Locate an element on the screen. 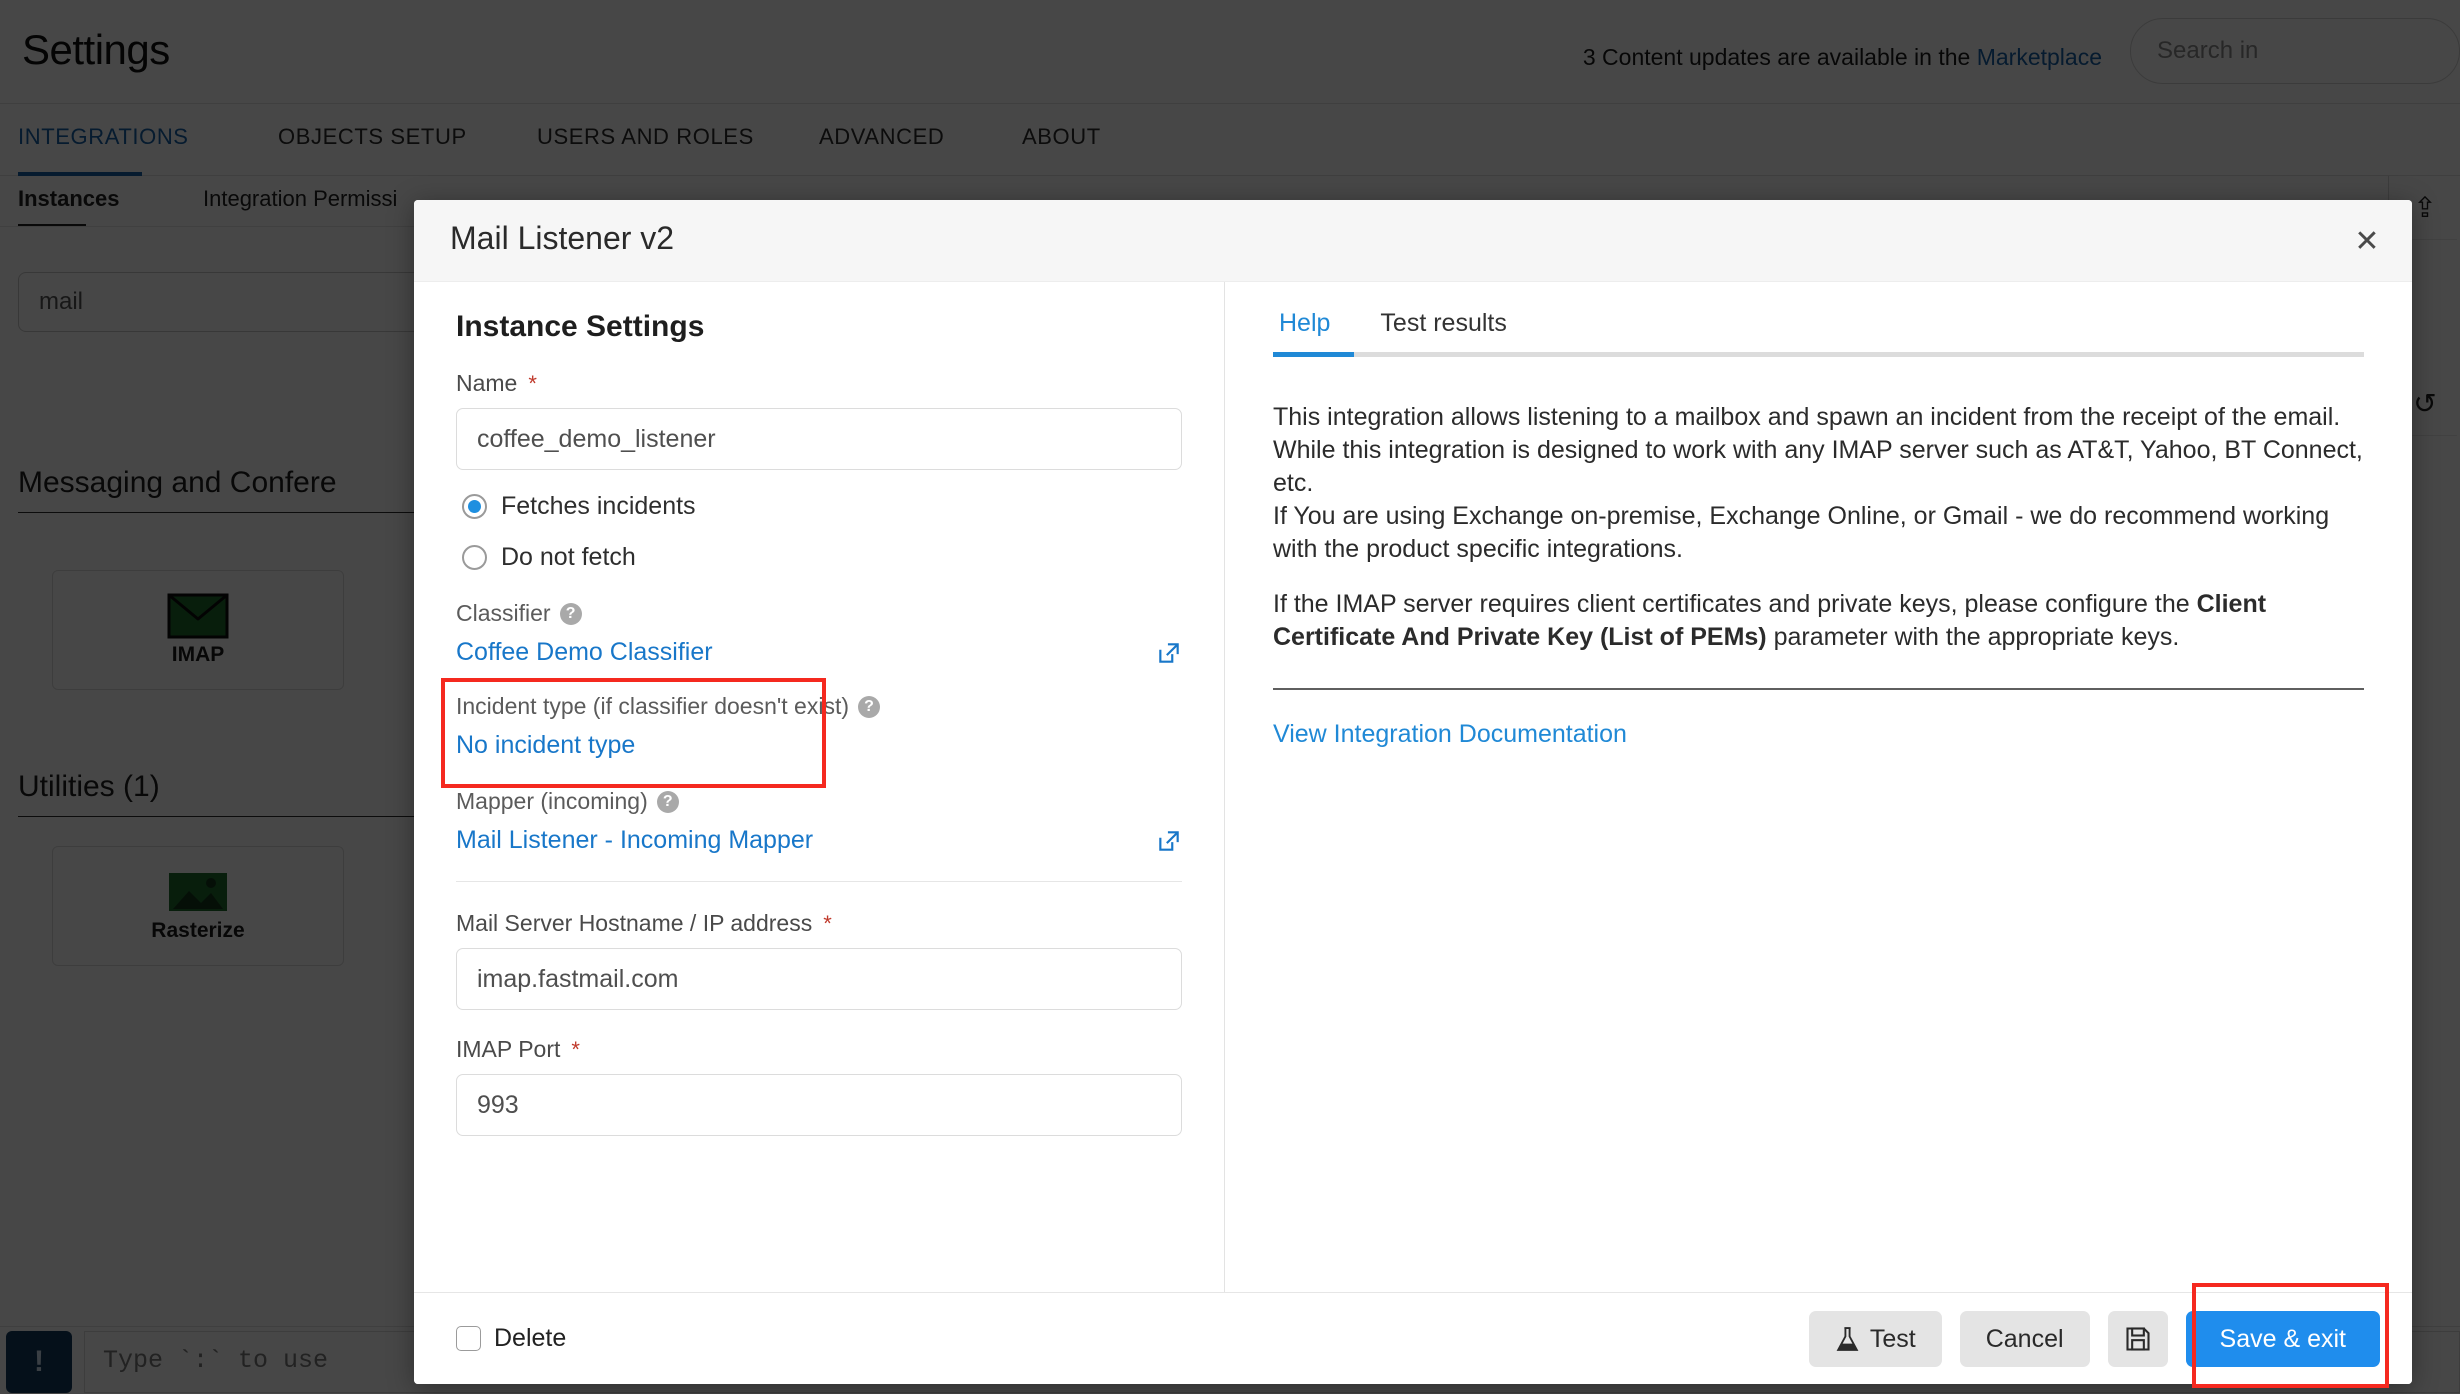 This screenshot has width=2460, height=1394. delete-checkbox-group: Delete is located at coordinates (511, 1338).